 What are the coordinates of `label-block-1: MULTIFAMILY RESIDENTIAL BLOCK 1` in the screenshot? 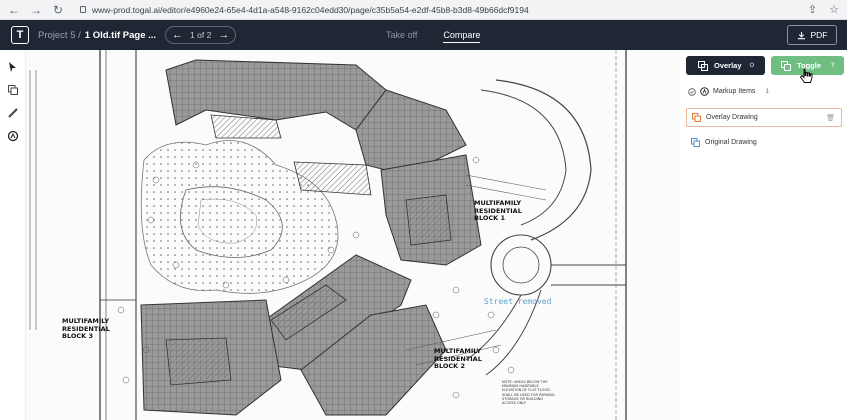 It's located at (498, 210).